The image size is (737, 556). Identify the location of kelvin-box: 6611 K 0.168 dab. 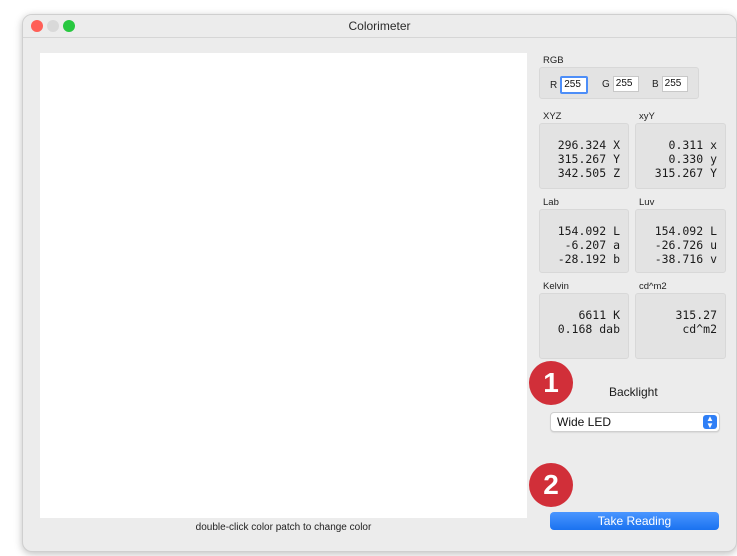
(584, 326).